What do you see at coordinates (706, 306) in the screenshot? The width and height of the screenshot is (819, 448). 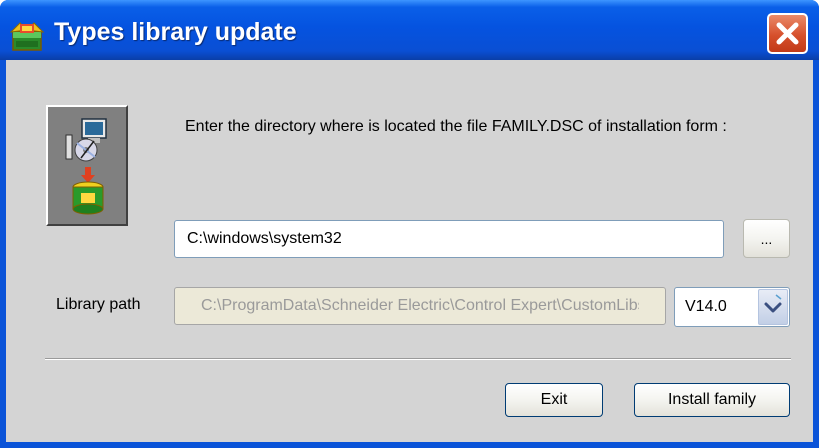 I see `version-selected-value: V14.0` at bounding box center [706, 306].